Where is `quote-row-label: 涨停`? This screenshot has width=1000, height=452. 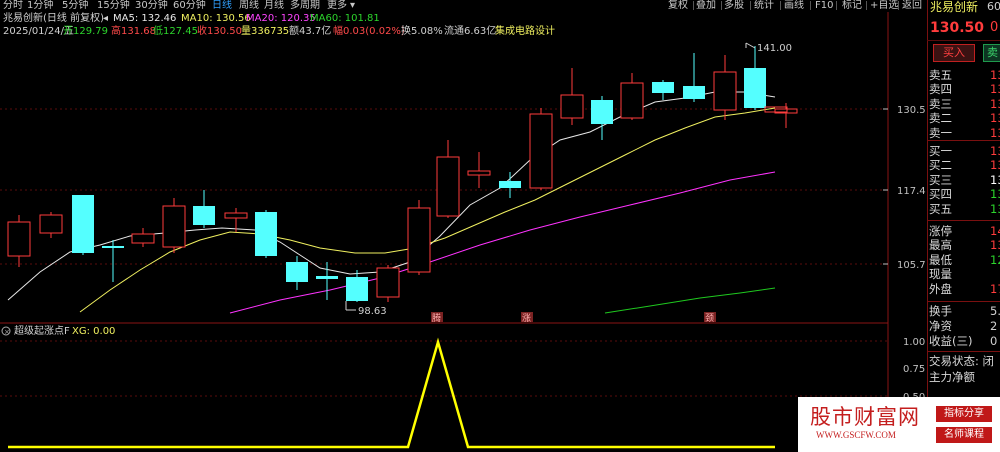
quote-row-label: 涨停 is located at coordinates (940, 231).